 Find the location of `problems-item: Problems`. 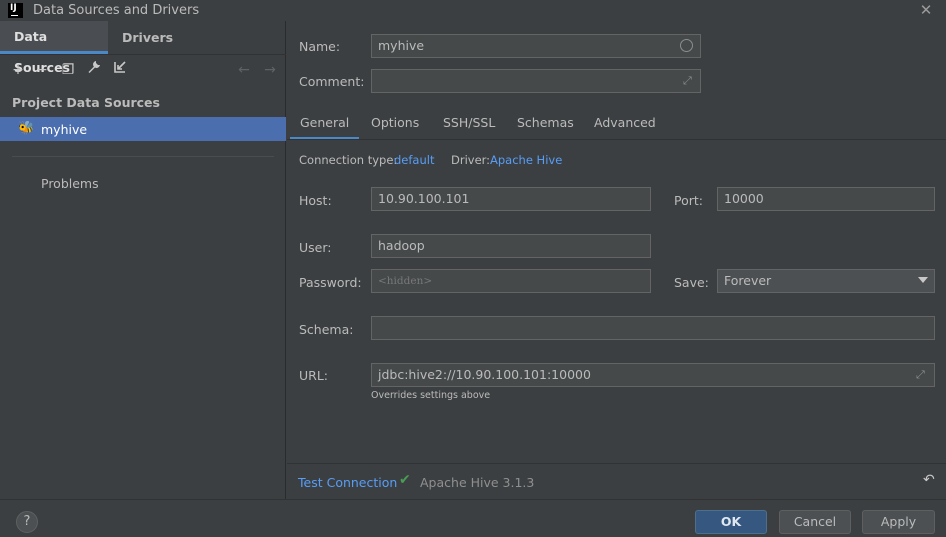

problems-item: Problems is located at coordinates (70, 183).